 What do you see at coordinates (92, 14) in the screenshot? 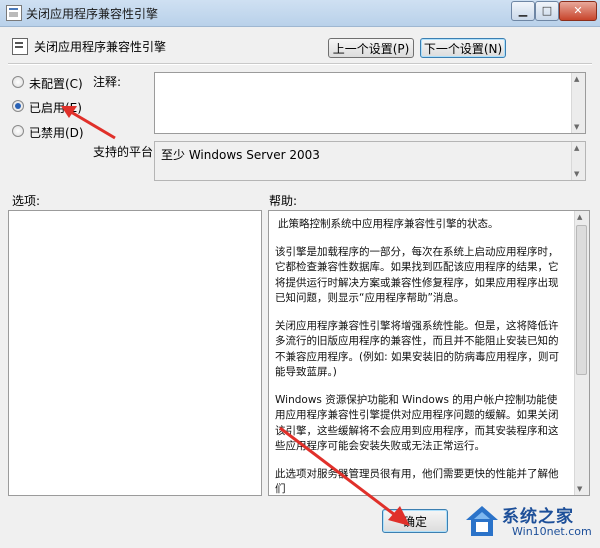
I see `window-title: 关闭应用程序兼容性引擎` at bounding box center [92, 14].